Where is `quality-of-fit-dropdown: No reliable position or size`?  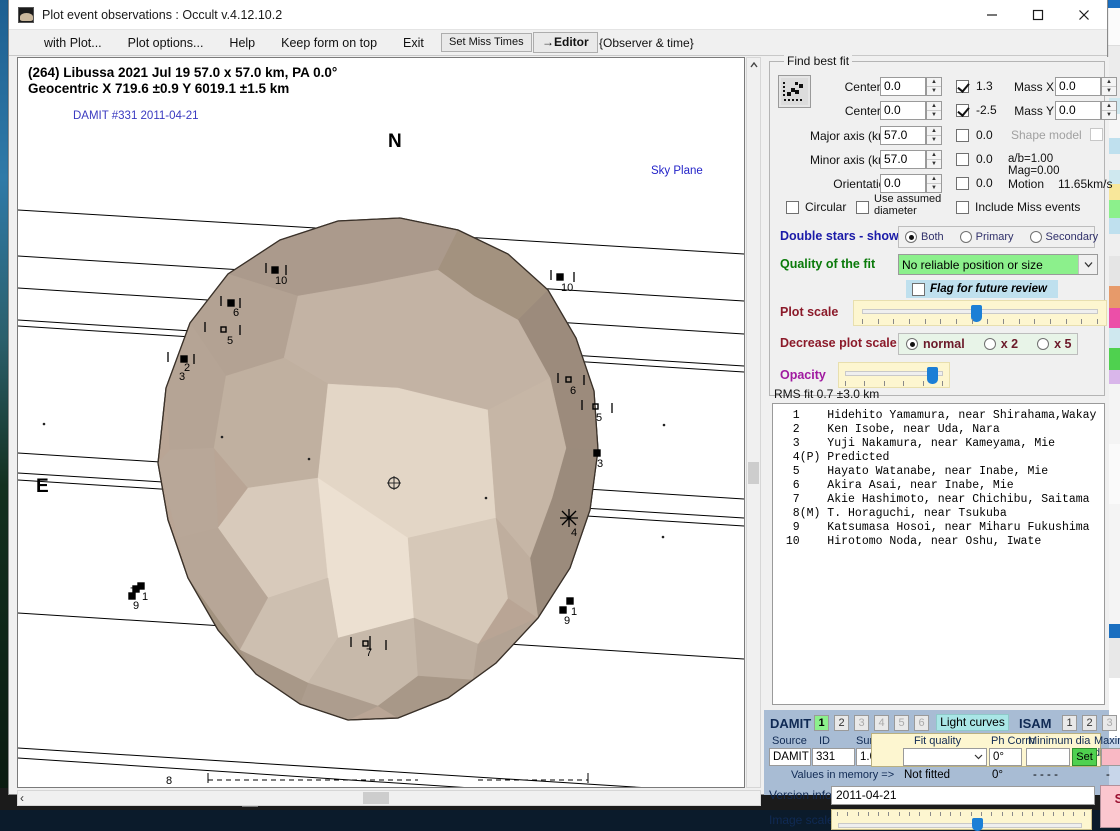
quality-of-fit-dropdown: No reliable position or size is located at coordinates (998, 264).